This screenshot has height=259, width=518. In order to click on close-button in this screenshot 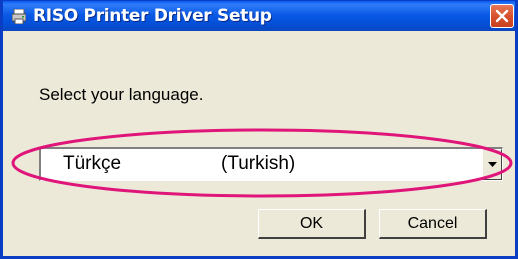, I will do `click(502, 16)`.